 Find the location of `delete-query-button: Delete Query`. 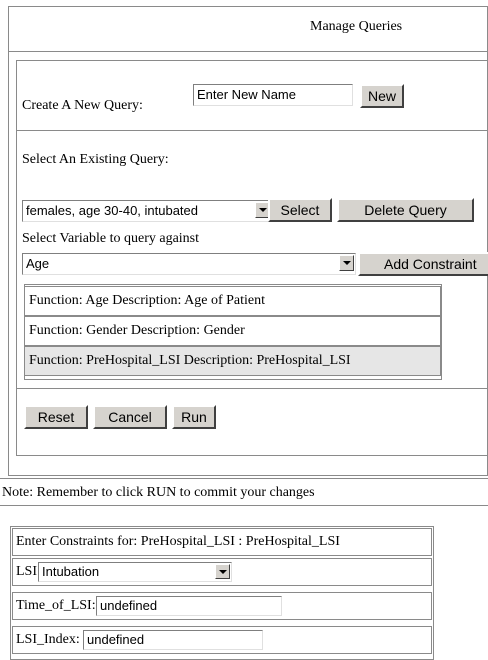

delete-query-button: Delete Query is located at coordinates (405, 210).